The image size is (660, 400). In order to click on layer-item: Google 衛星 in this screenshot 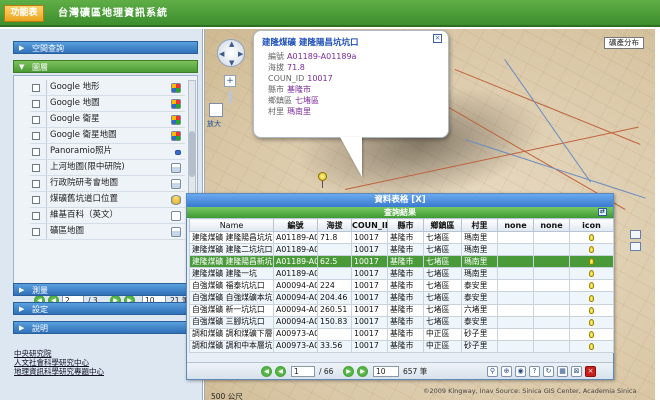, I will do `click(107, 120)`.